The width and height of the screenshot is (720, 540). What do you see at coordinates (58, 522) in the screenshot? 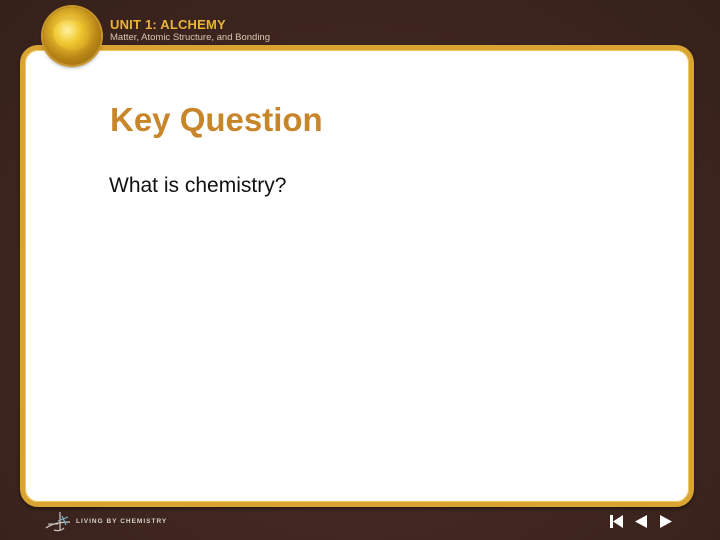
I see `lbc-figure-icon` at bounding box center [58, 522].